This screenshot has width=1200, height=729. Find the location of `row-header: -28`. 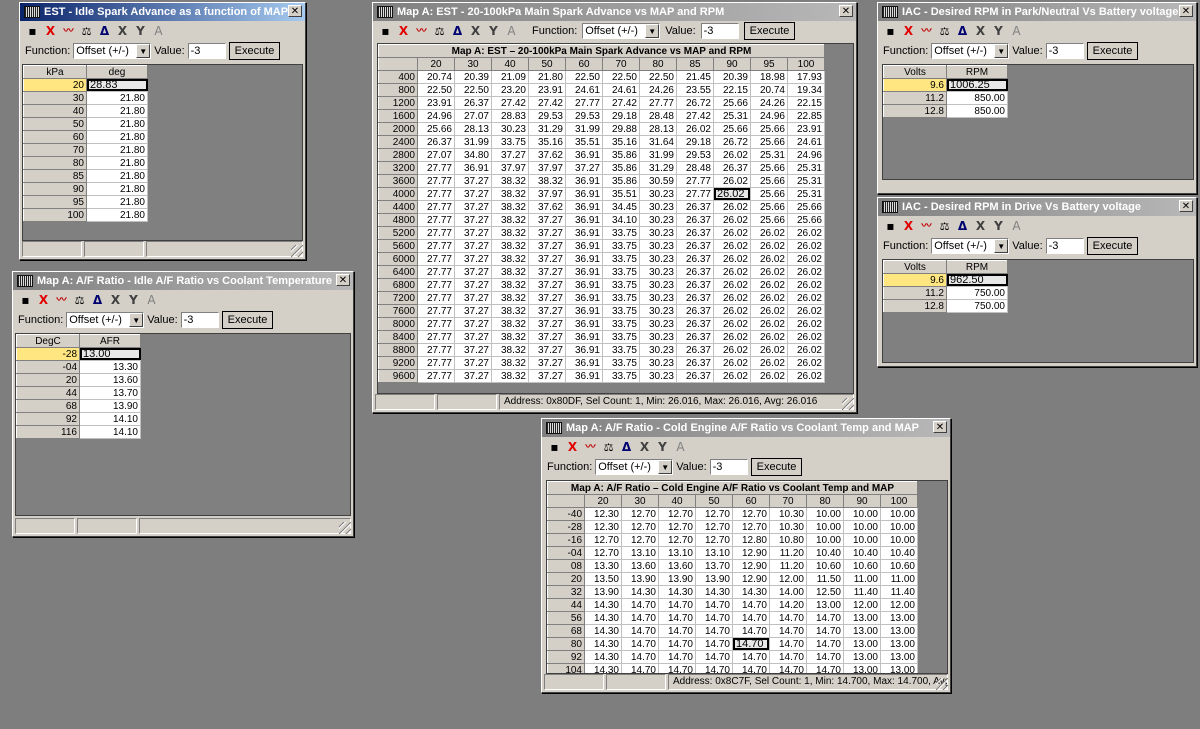

row-header: -28 is located at coordinates (566, 527).